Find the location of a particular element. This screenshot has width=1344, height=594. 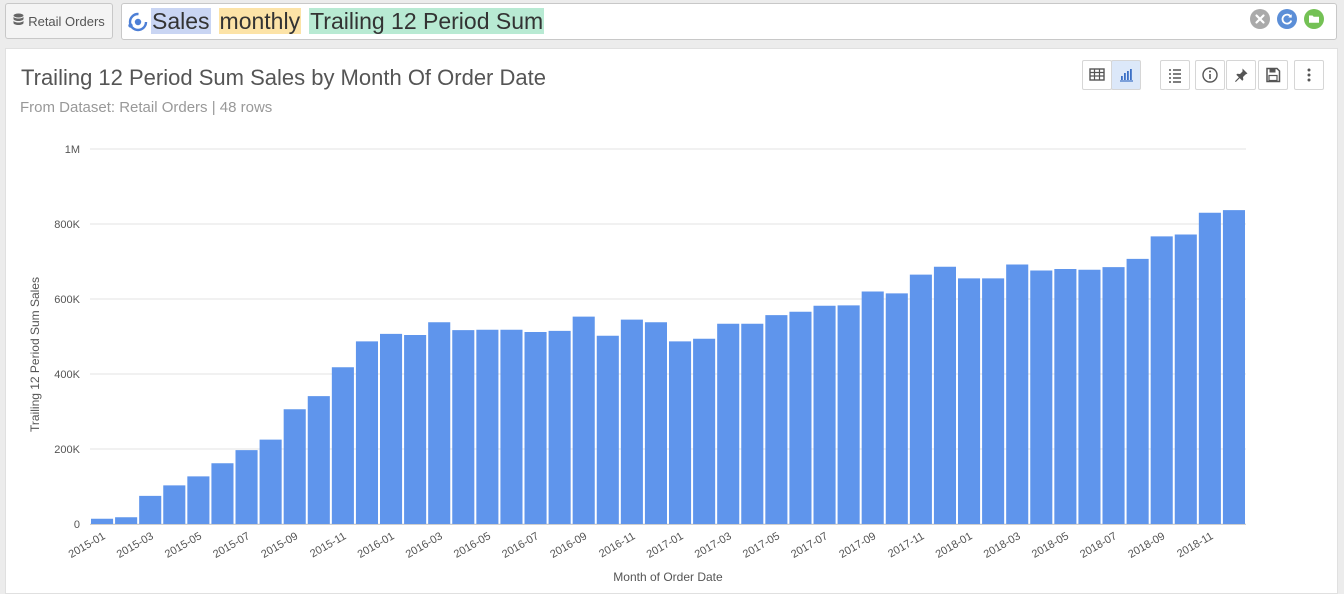

dataset-button: Retail Orders is located at coordinates (59, 21).